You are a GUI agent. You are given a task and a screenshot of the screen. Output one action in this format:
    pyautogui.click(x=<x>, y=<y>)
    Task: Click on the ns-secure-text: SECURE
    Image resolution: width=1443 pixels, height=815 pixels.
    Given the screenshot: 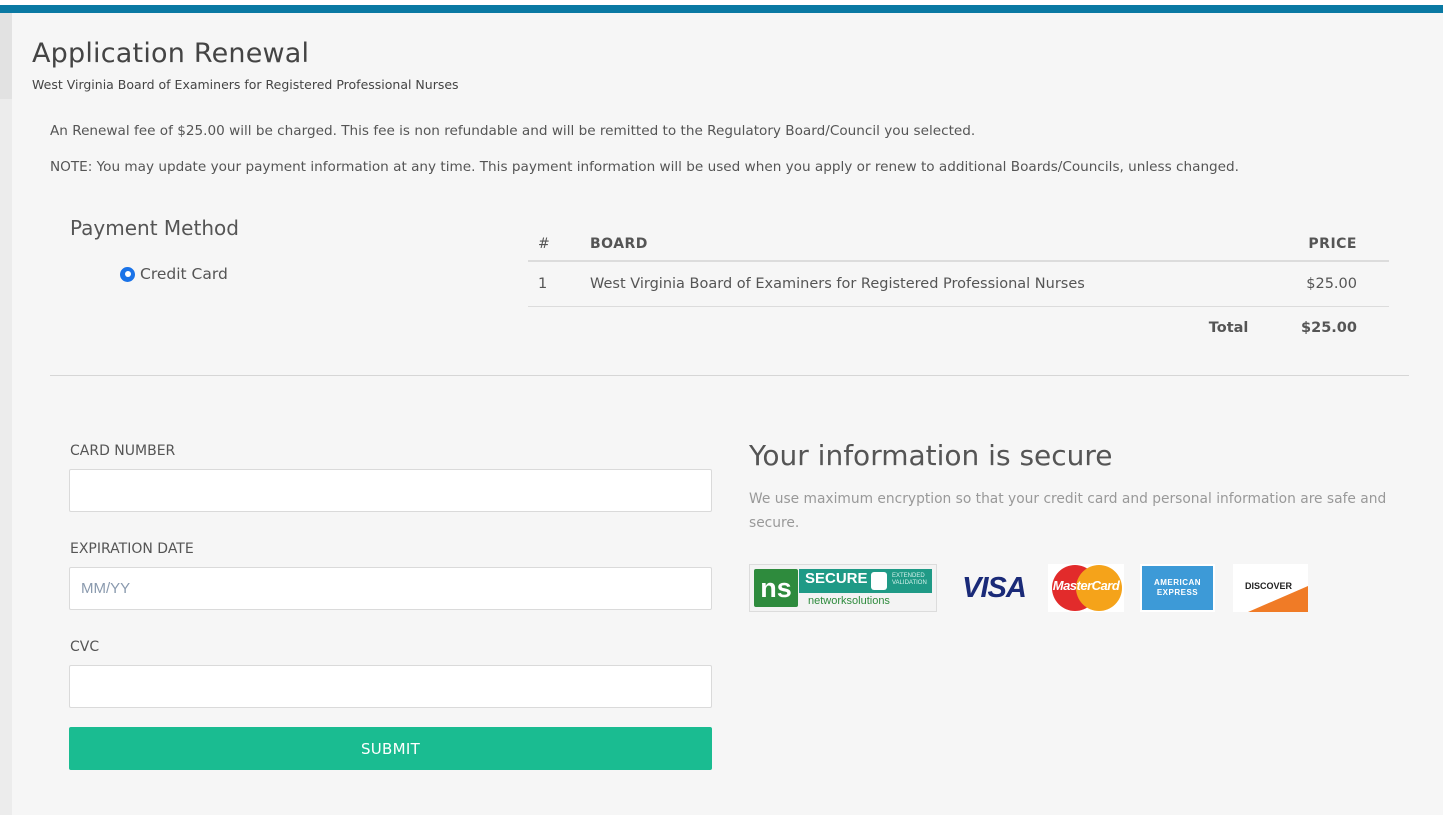 What is the action you would take?
    pyautogui.click(x=836, y=578)
    